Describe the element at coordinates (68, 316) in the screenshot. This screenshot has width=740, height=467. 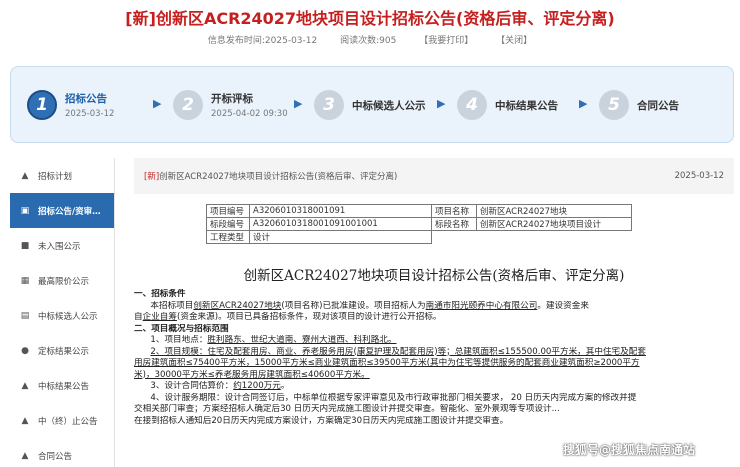
I see `sidebar-item-label: 中标候选人公示` at that location.